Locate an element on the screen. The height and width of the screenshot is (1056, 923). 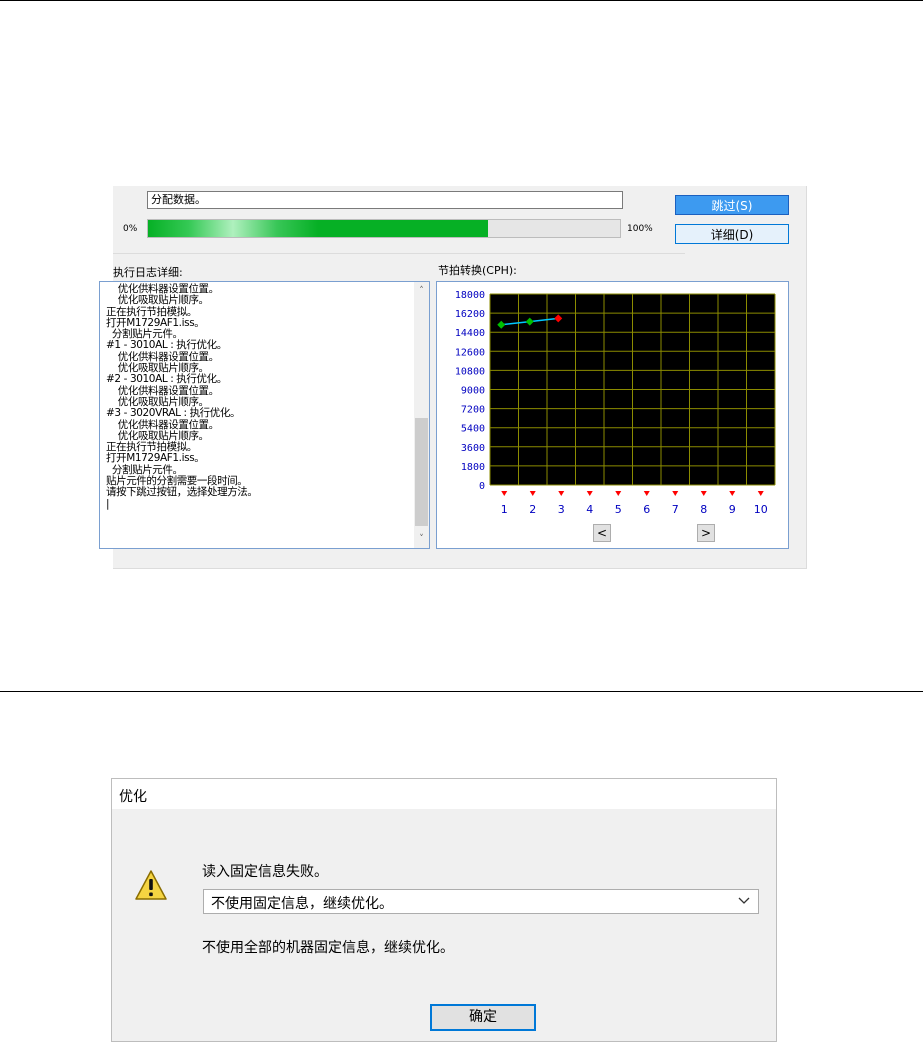
y-tick-label: 12600 is located at coordinates (470, 352).